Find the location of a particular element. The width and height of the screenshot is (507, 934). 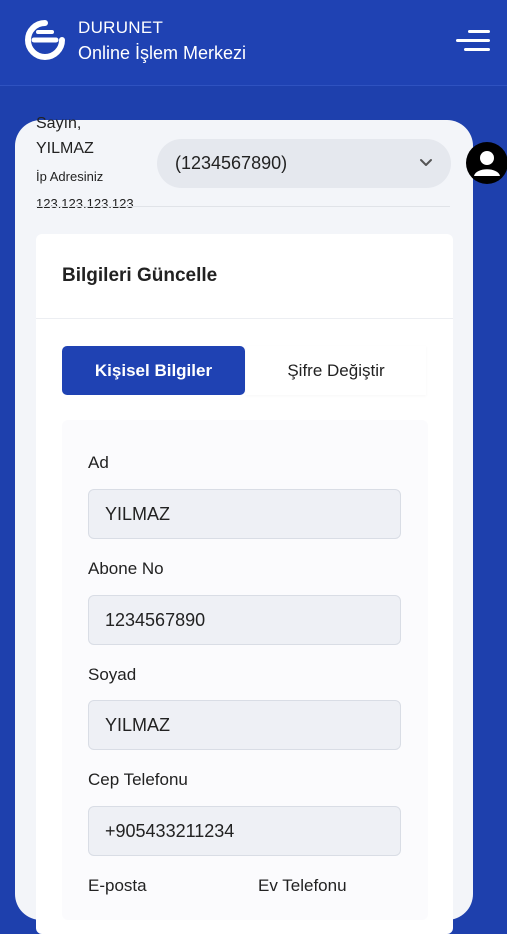

ip-address-label: İp Adresiniz is located at coordinates (70, 176).